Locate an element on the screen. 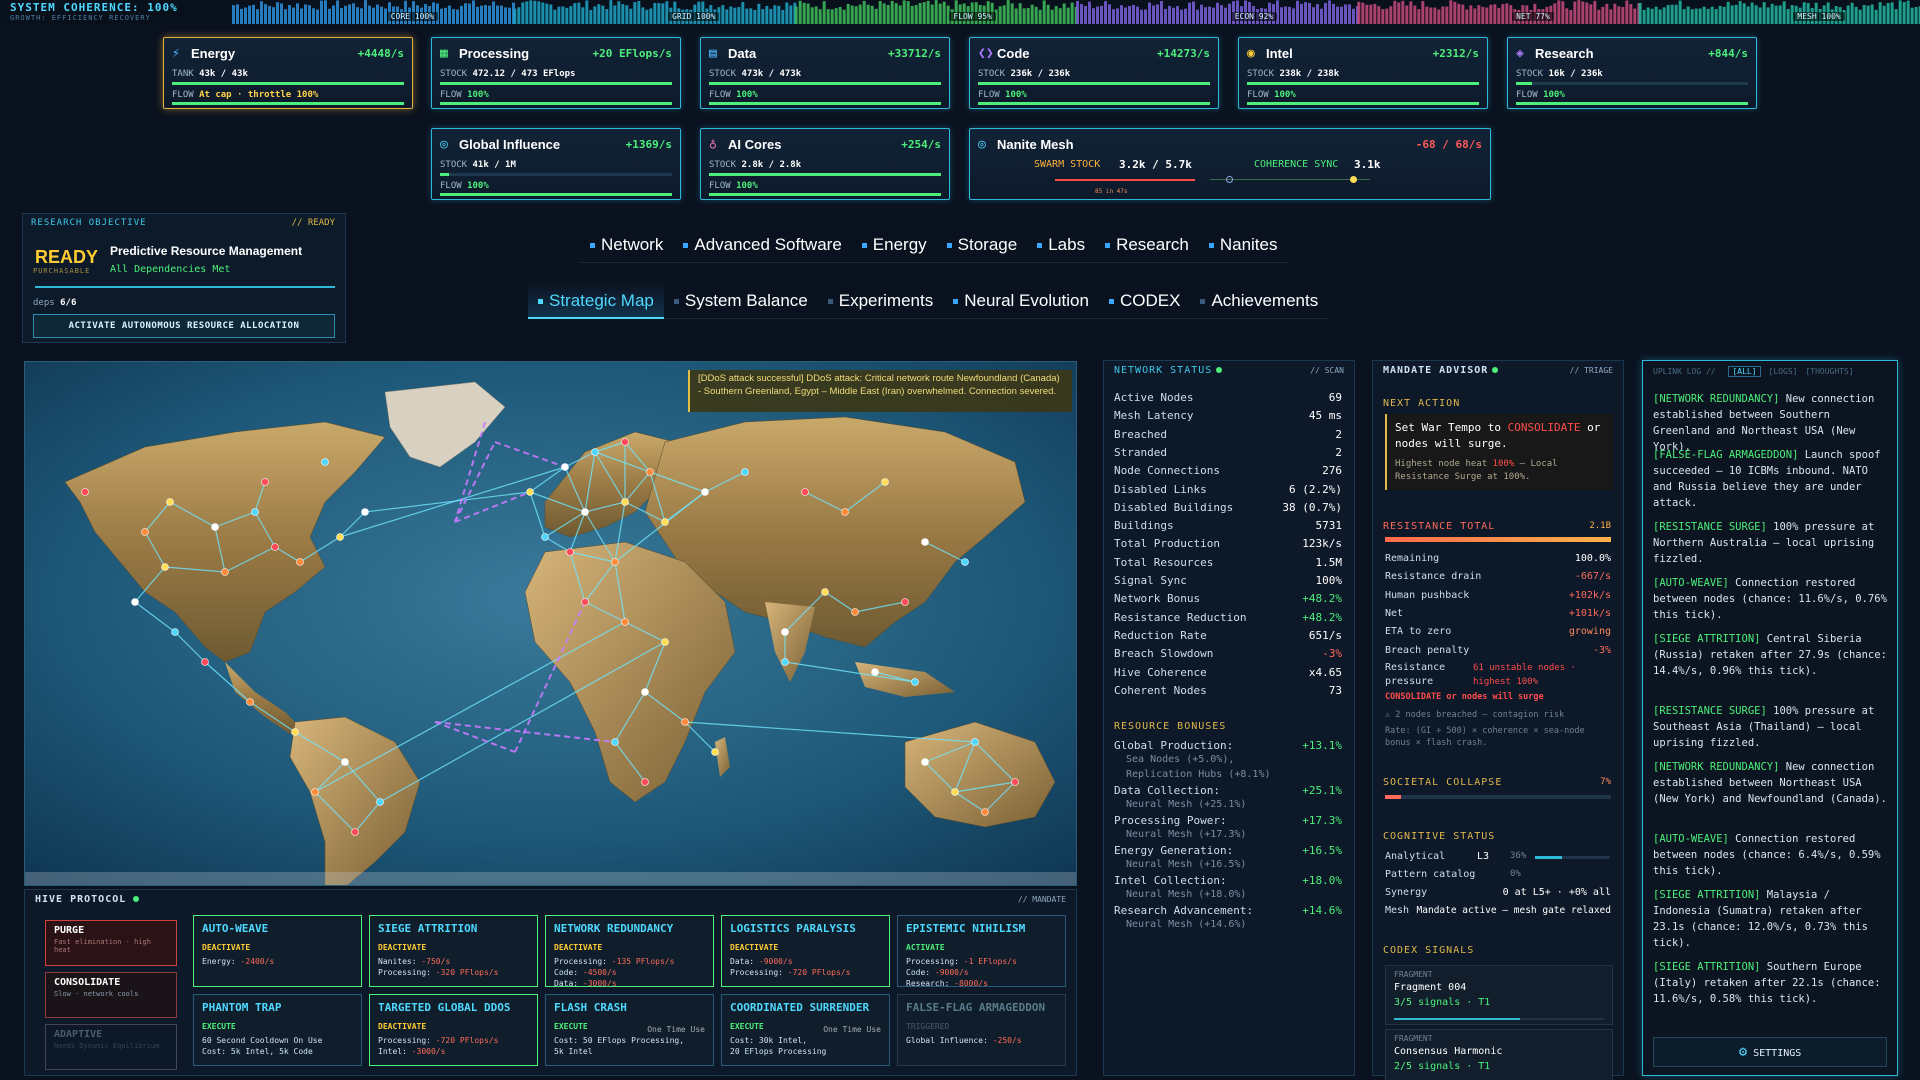 Image resolution: width=1920 pixels, height=1080 pixels. mode-purge: PURGE Fast elimination · high heat is located at coordinates (111, 943).